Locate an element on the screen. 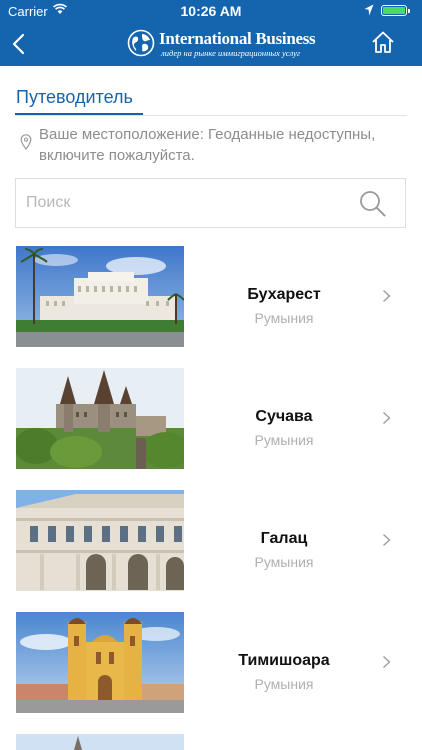 The image size is (422, 750). back-button is located at coordinates (20, 44).